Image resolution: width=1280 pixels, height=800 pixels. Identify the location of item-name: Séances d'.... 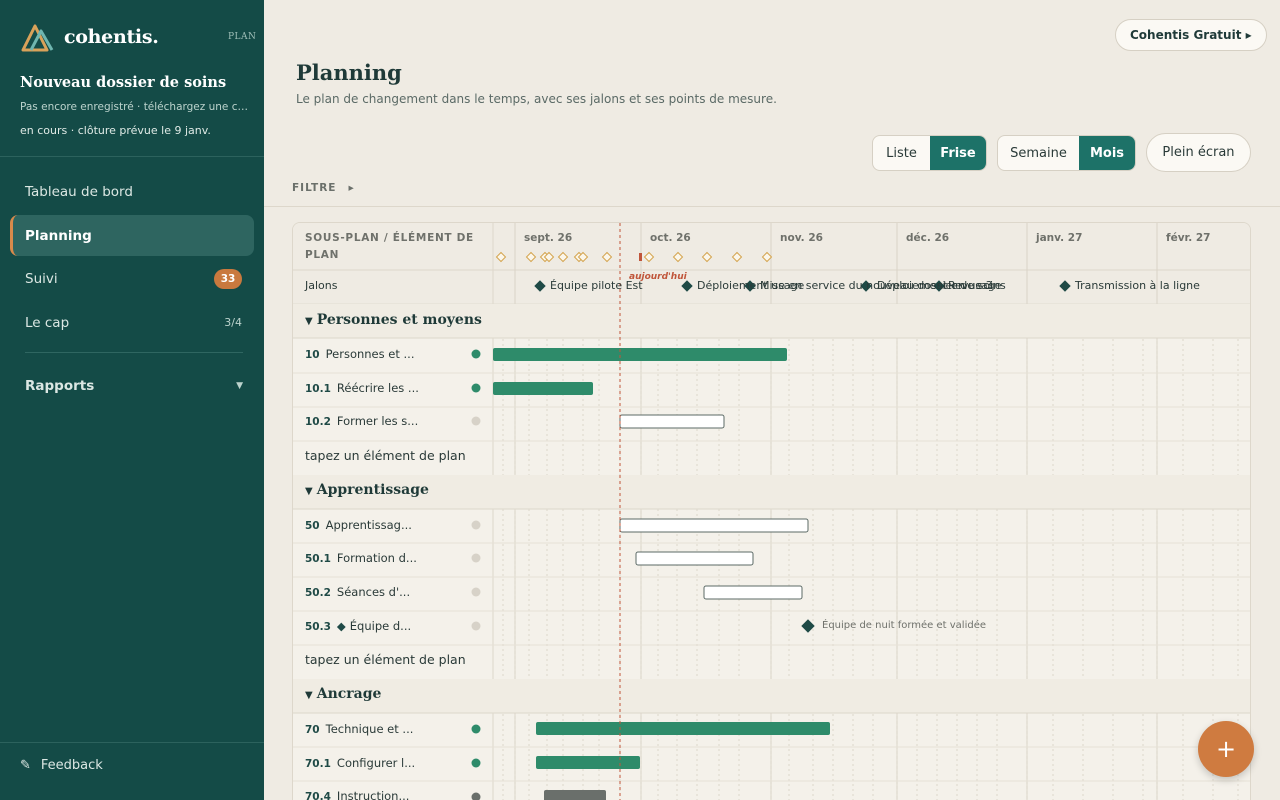
(373, 592).